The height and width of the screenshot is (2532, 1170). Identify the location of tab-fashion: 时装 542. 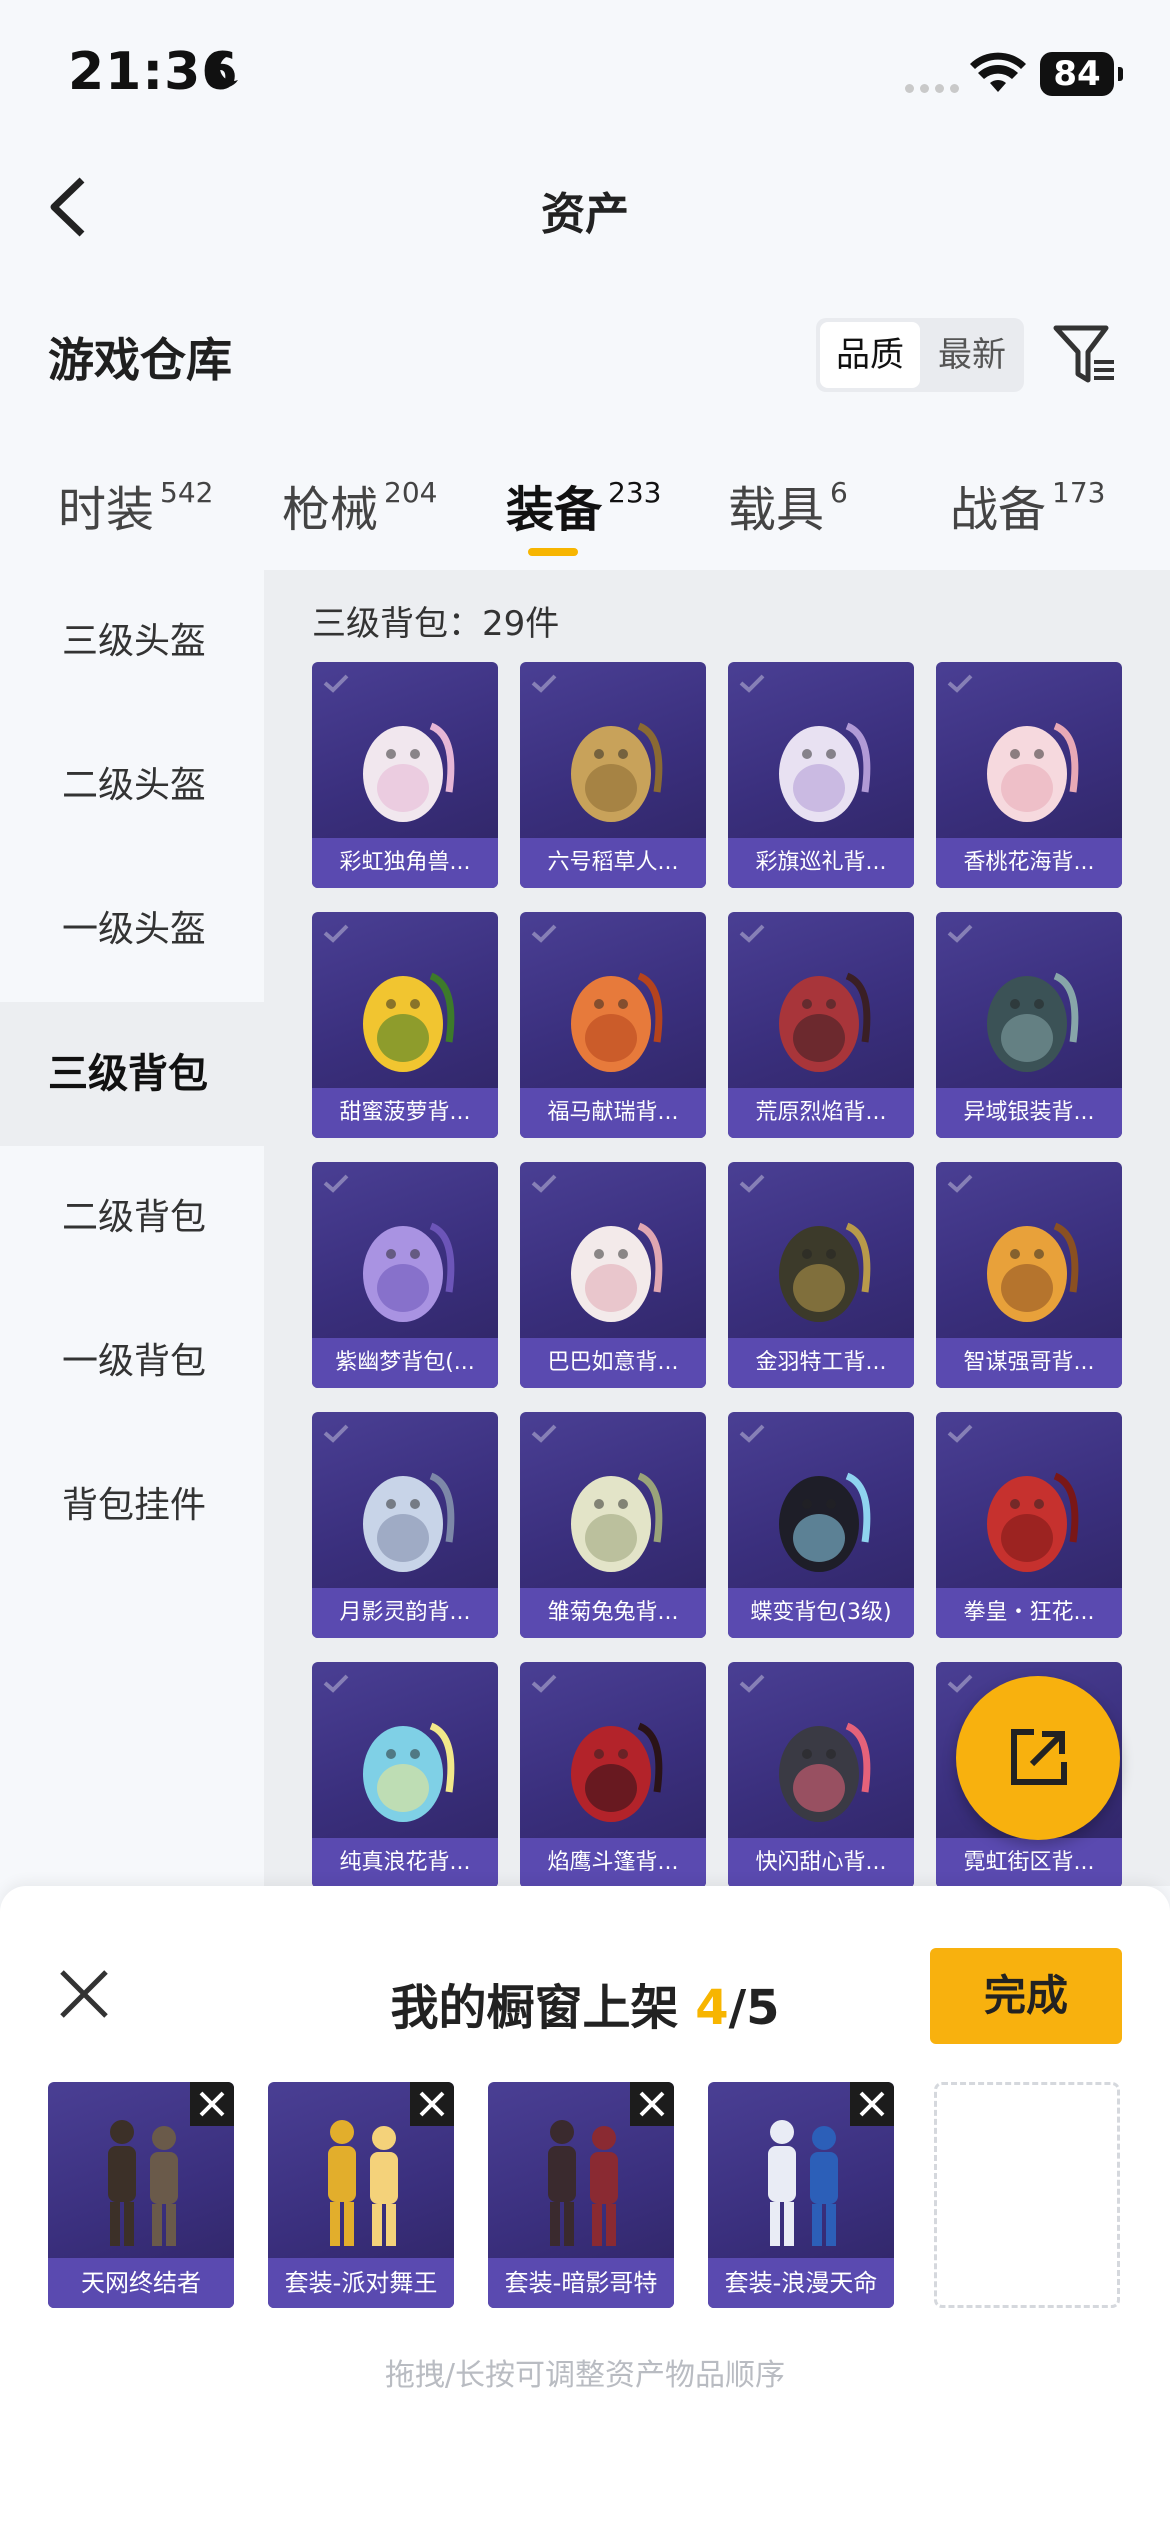
(135, 505).